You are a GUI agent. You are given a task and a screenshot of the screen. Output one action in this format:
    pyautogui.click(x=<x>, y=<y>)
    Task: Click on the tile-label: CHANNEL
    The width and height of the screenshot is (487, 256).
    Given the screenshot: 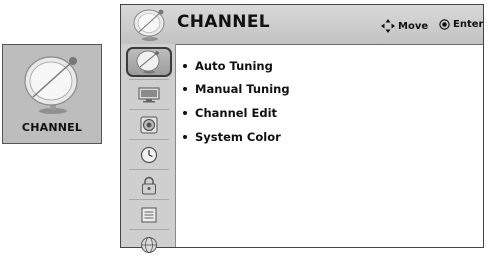 What is the action you would take?
    pyautogui.click(x=52, y=127)
    